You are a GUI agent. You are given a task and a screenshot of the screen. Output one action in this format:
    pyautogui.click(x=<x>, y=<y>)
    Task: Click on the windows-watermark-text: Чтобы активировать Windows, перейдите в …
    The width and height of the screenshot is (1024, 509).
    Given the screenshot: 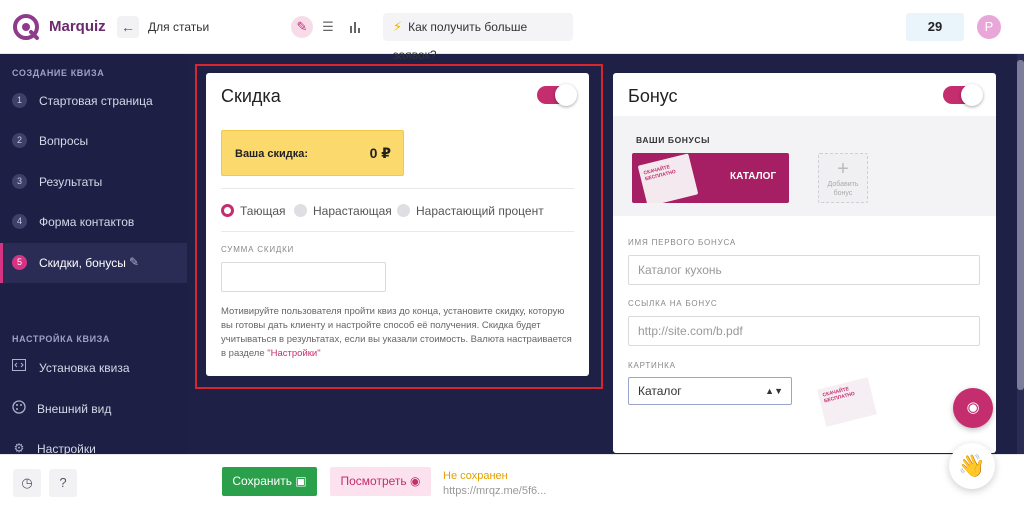 What is the action you would take?
    pyautogui.click(x=856, y=468)
    